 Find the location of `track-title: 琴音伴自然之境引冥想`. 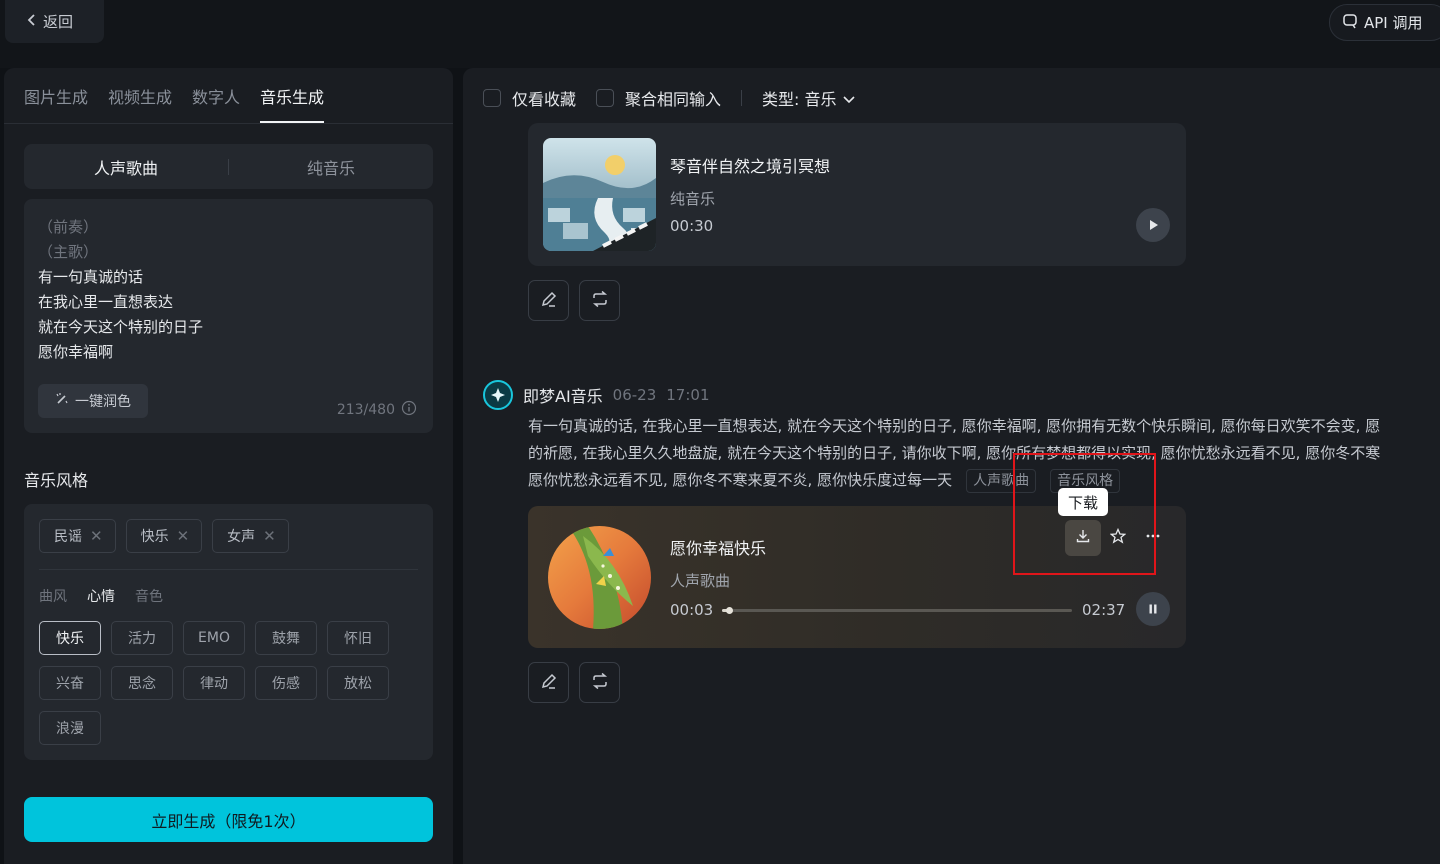

track-title: 琴音伴自然之境引冥想 is located at coordinates (750, 166).